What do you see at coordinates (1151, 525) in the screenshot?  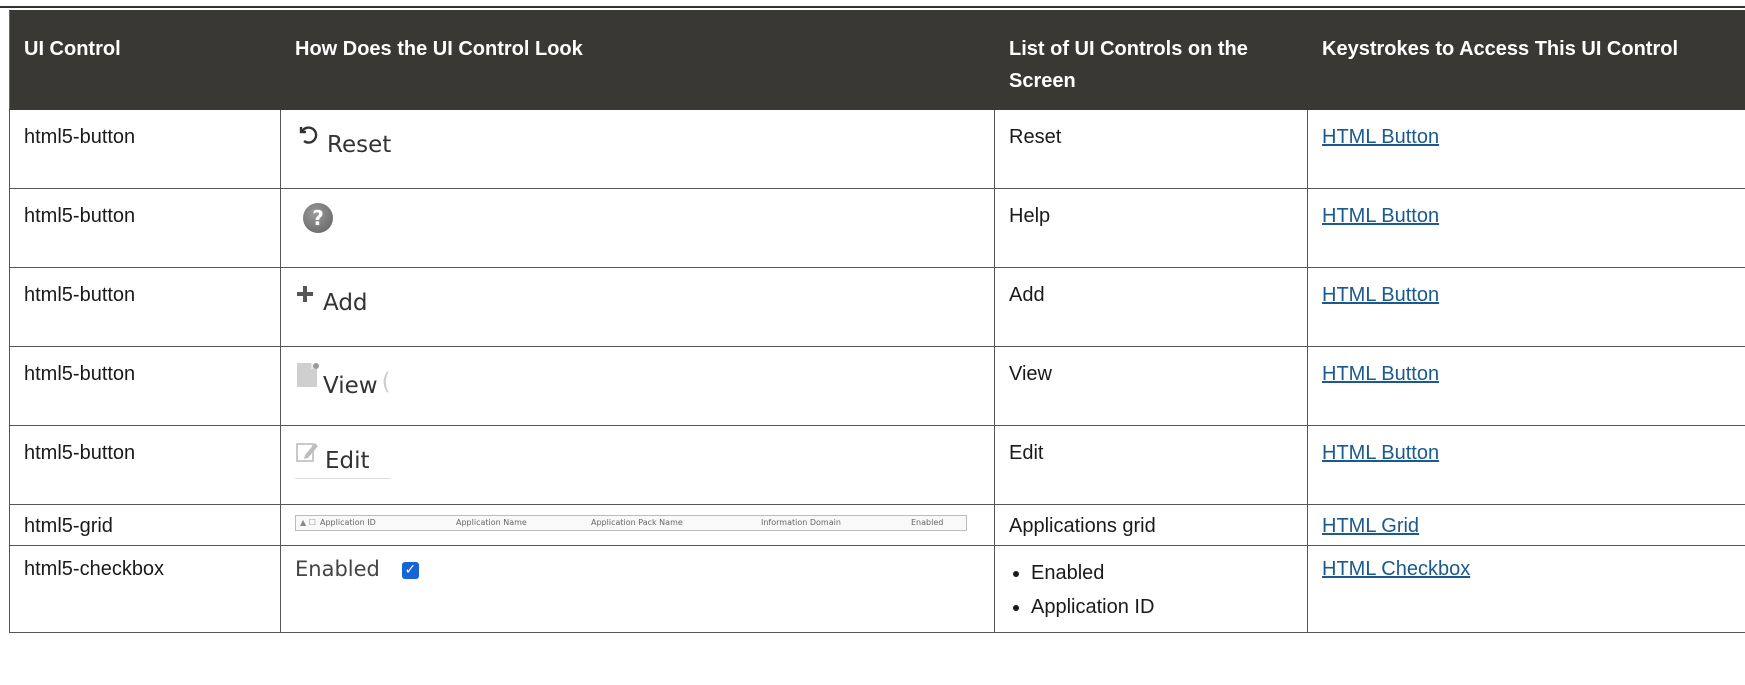 I see `cell-list: Applications grid` at bounding box center [1151, 525].